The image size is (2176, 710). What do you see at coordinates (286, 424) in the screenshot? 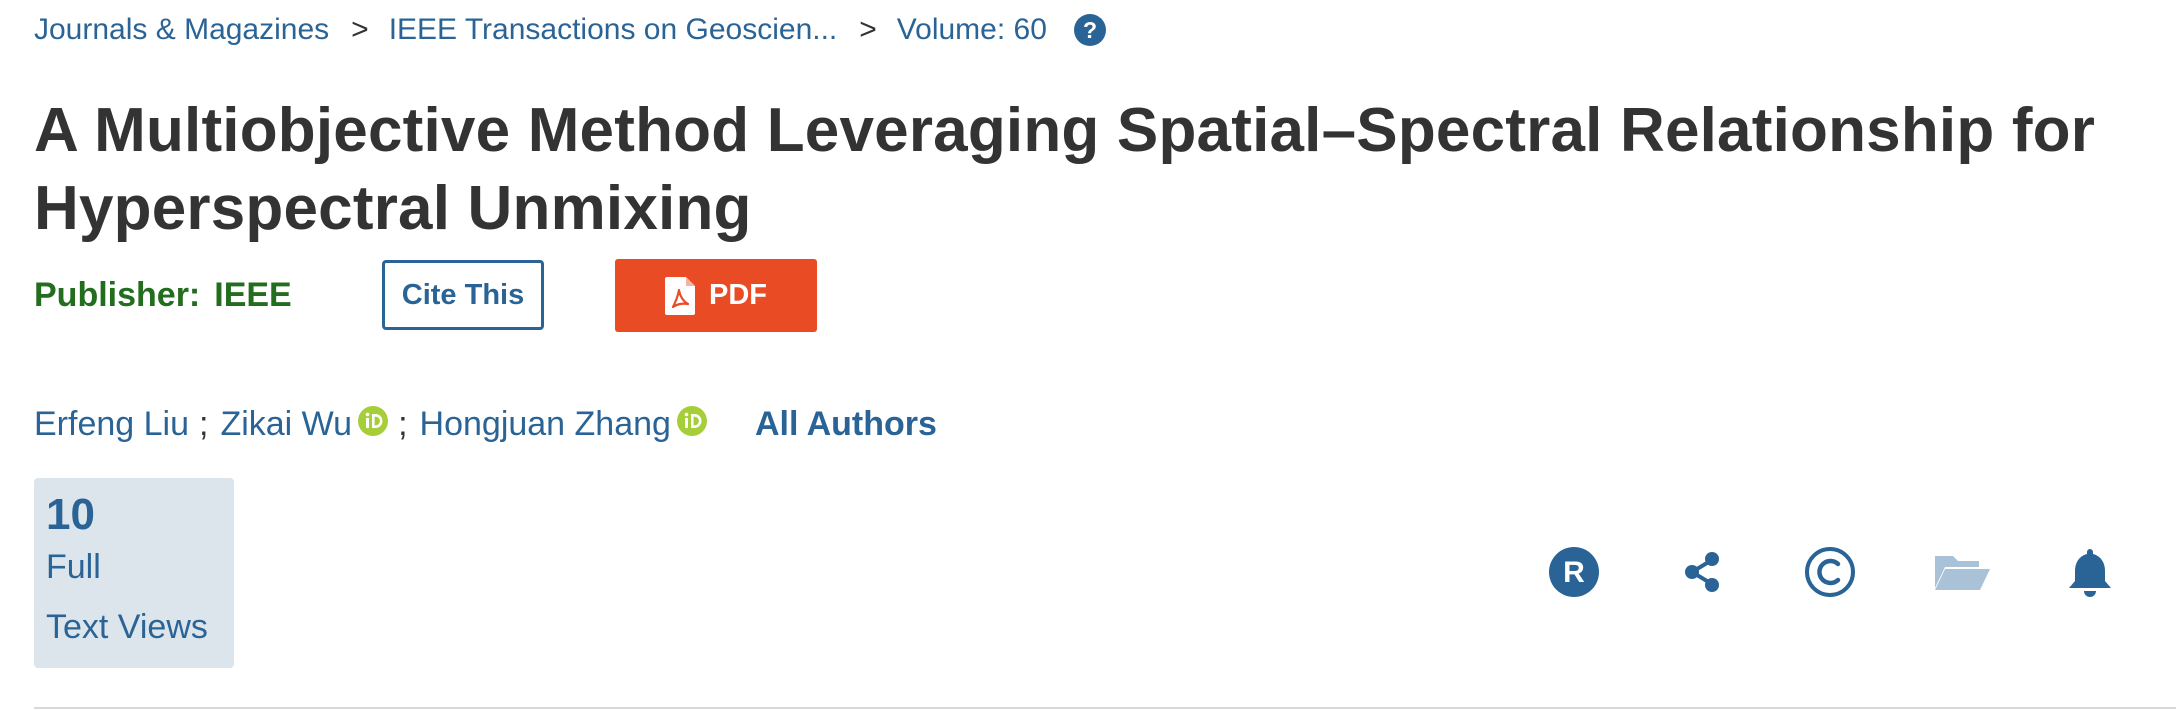
I see `author-link: Zikai Wu` at bounding box center [286, 424].